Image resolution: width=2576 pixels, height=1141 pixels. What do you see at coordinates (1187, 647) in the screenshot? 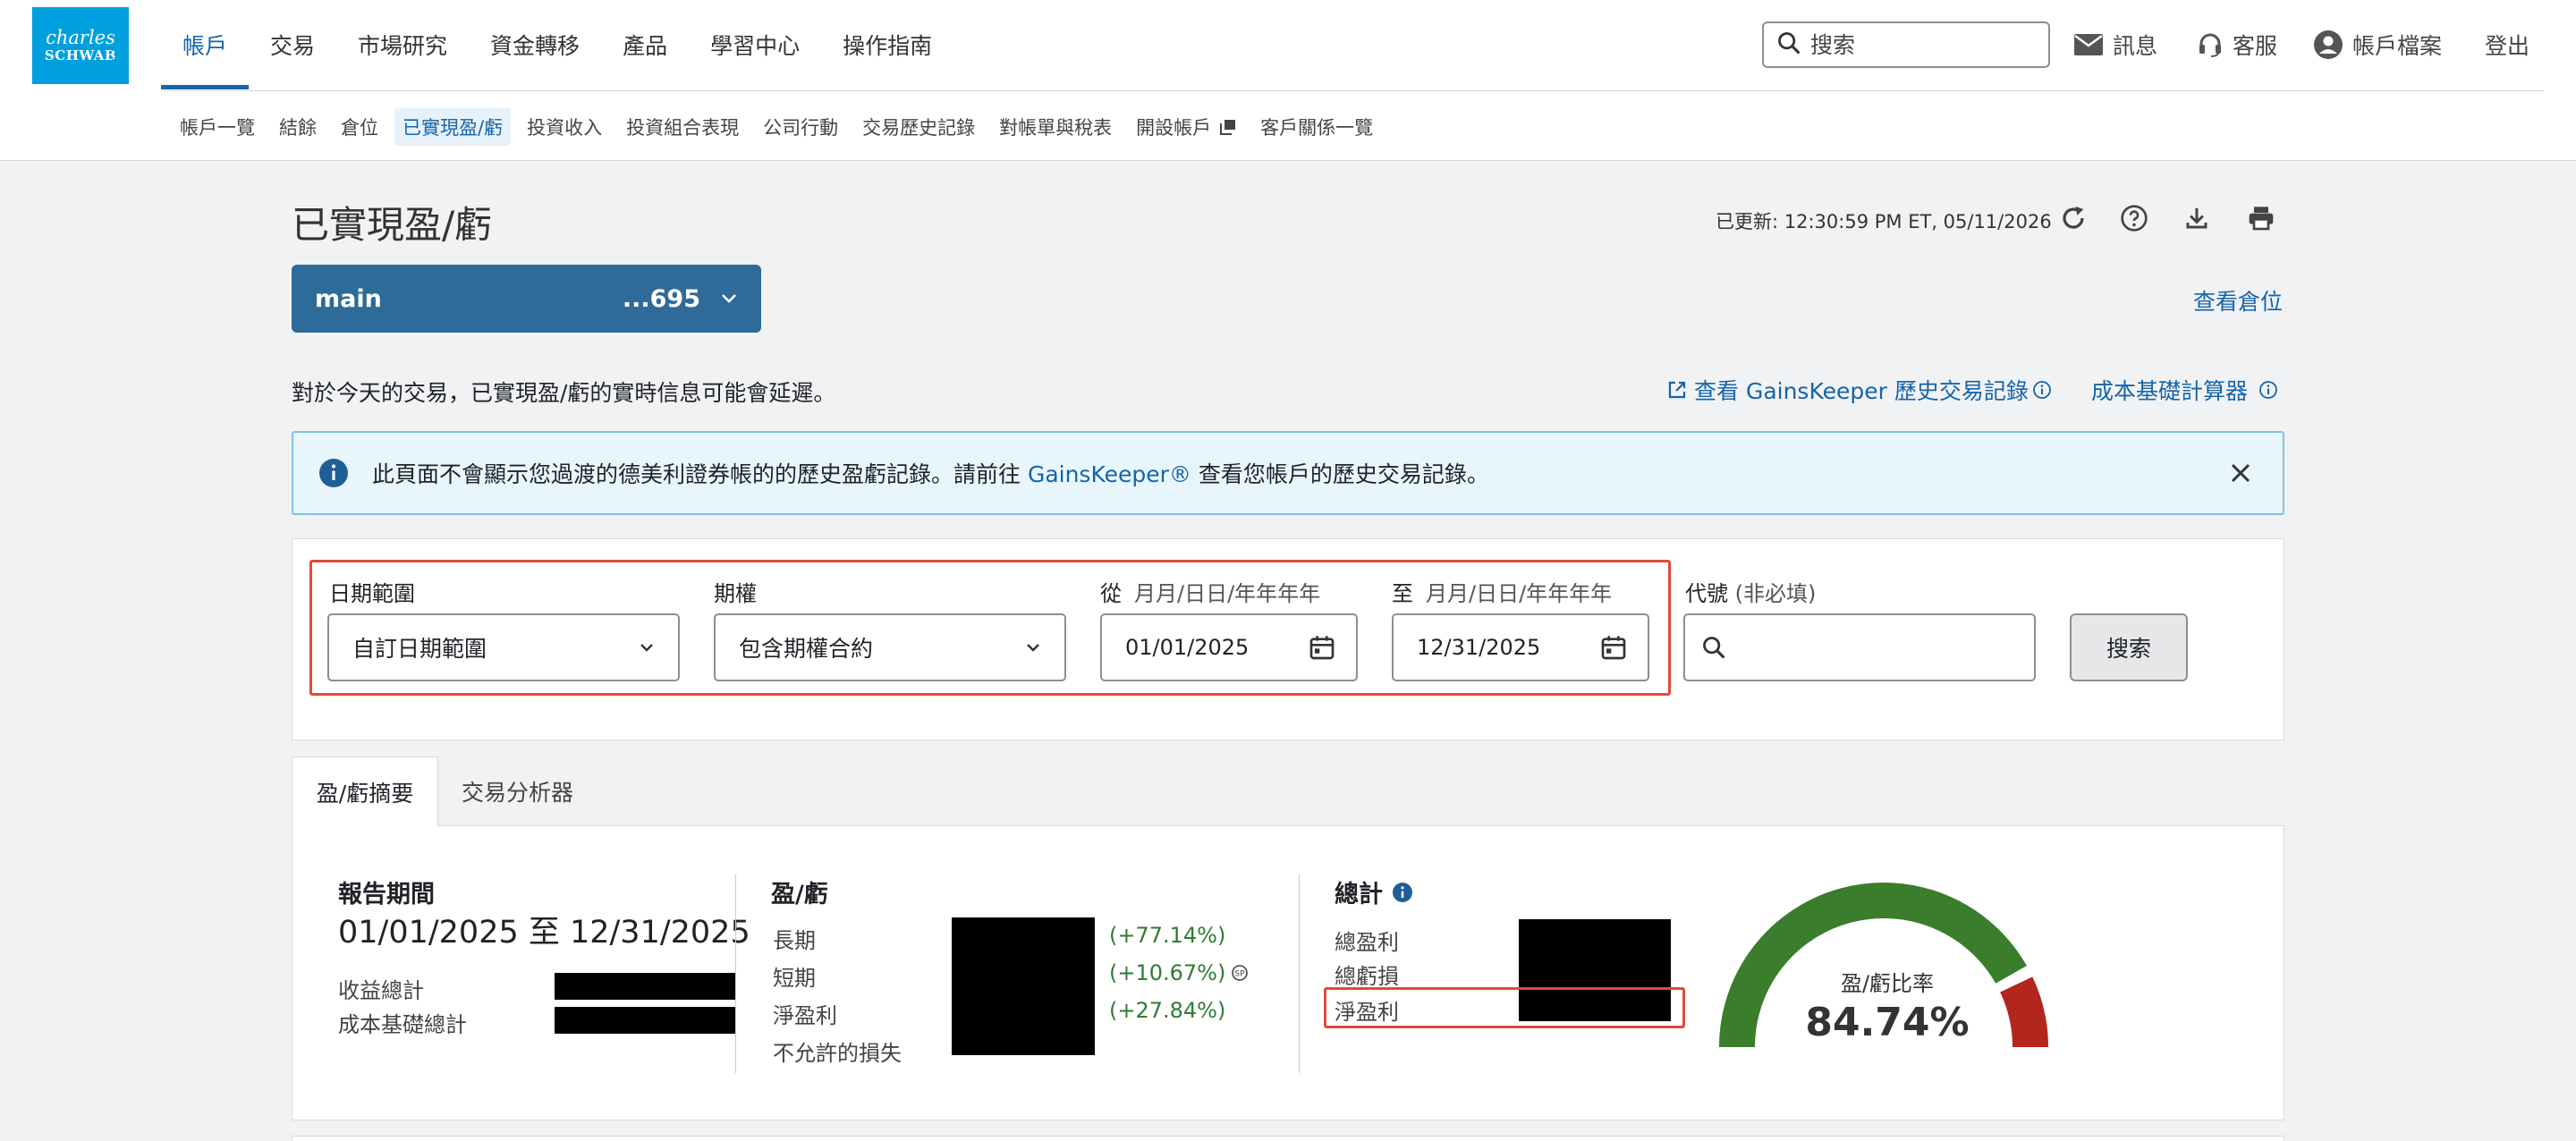
I see `from-date-value: 01/01/2025` at bounding box center [1187, 647].